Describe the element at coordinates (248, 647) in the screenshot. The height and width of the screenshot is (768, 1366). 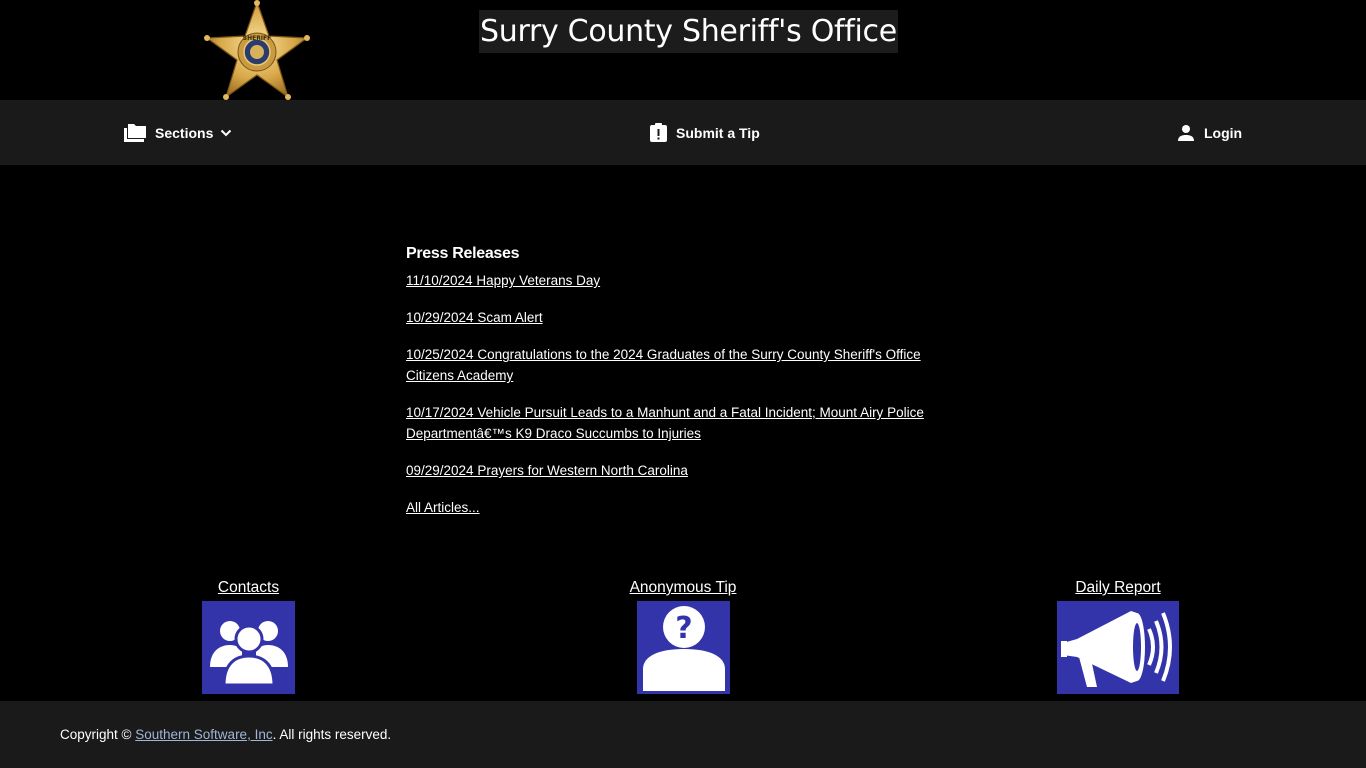
I see `contacts-icon` at that location.